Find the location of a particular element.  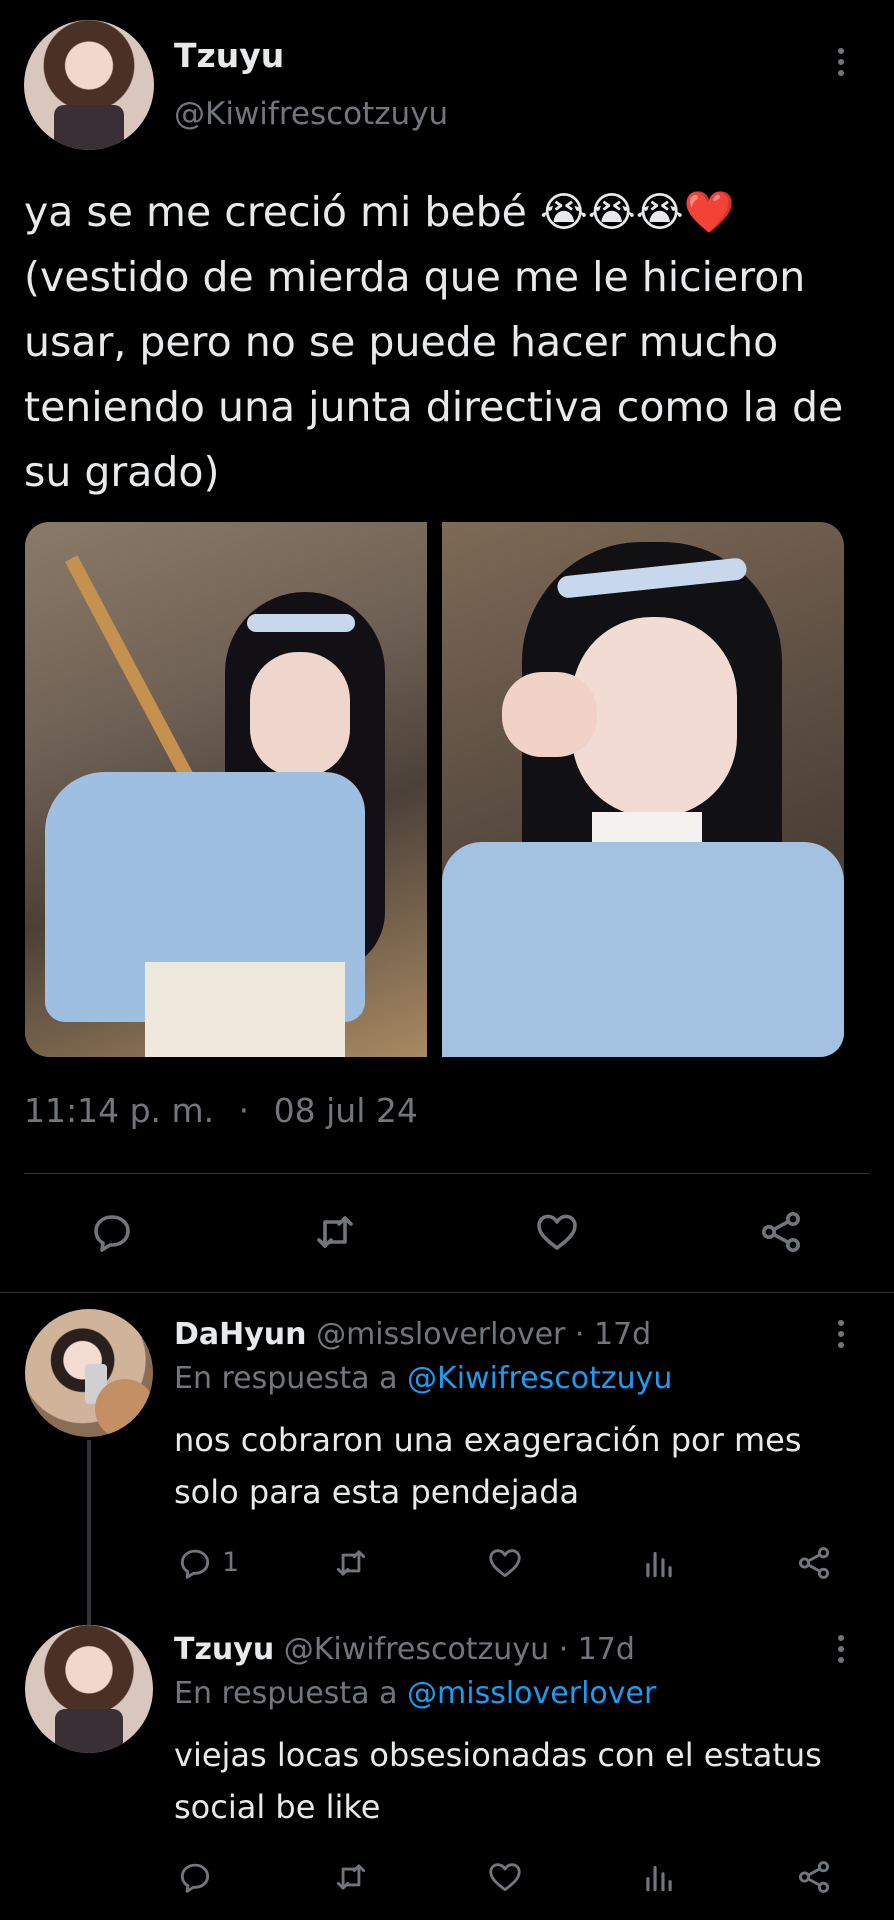

photo-headband is located at coordinates (301, 623).